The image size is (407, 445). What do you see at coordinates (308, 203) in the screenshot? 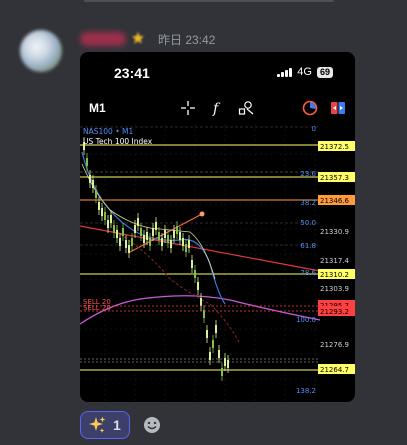
I see `fib-level-label: 38.2` at bounding box center [308, 203].